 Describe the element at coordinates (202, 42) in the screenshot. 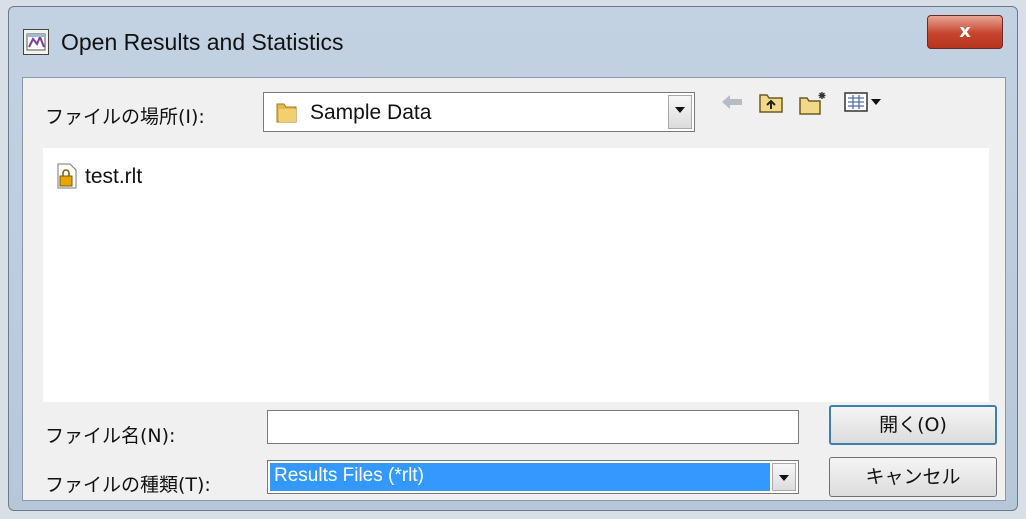

I see `window-title: Open Results and Statistics` at that location.